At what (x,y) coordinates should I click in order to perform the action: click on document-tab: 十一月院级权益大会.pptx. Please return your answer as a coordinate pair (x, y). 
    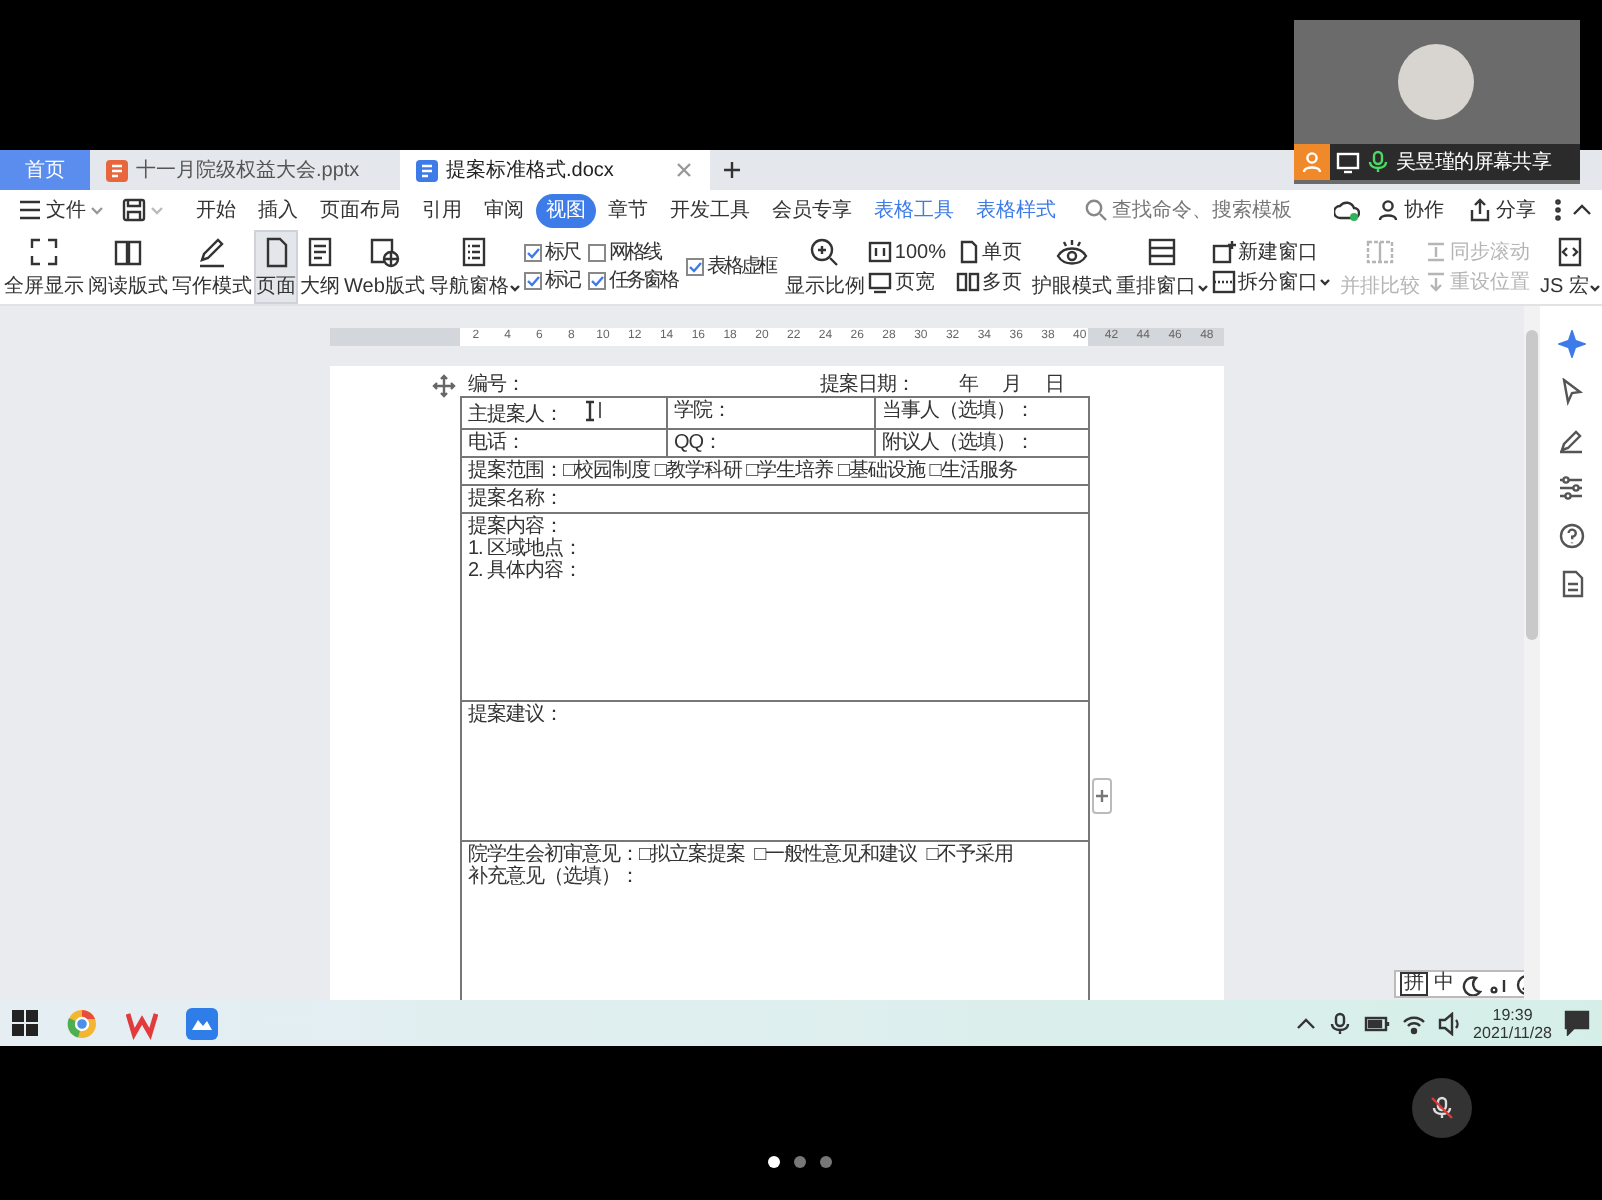
    Looking at the image, I should click on (245, 170).